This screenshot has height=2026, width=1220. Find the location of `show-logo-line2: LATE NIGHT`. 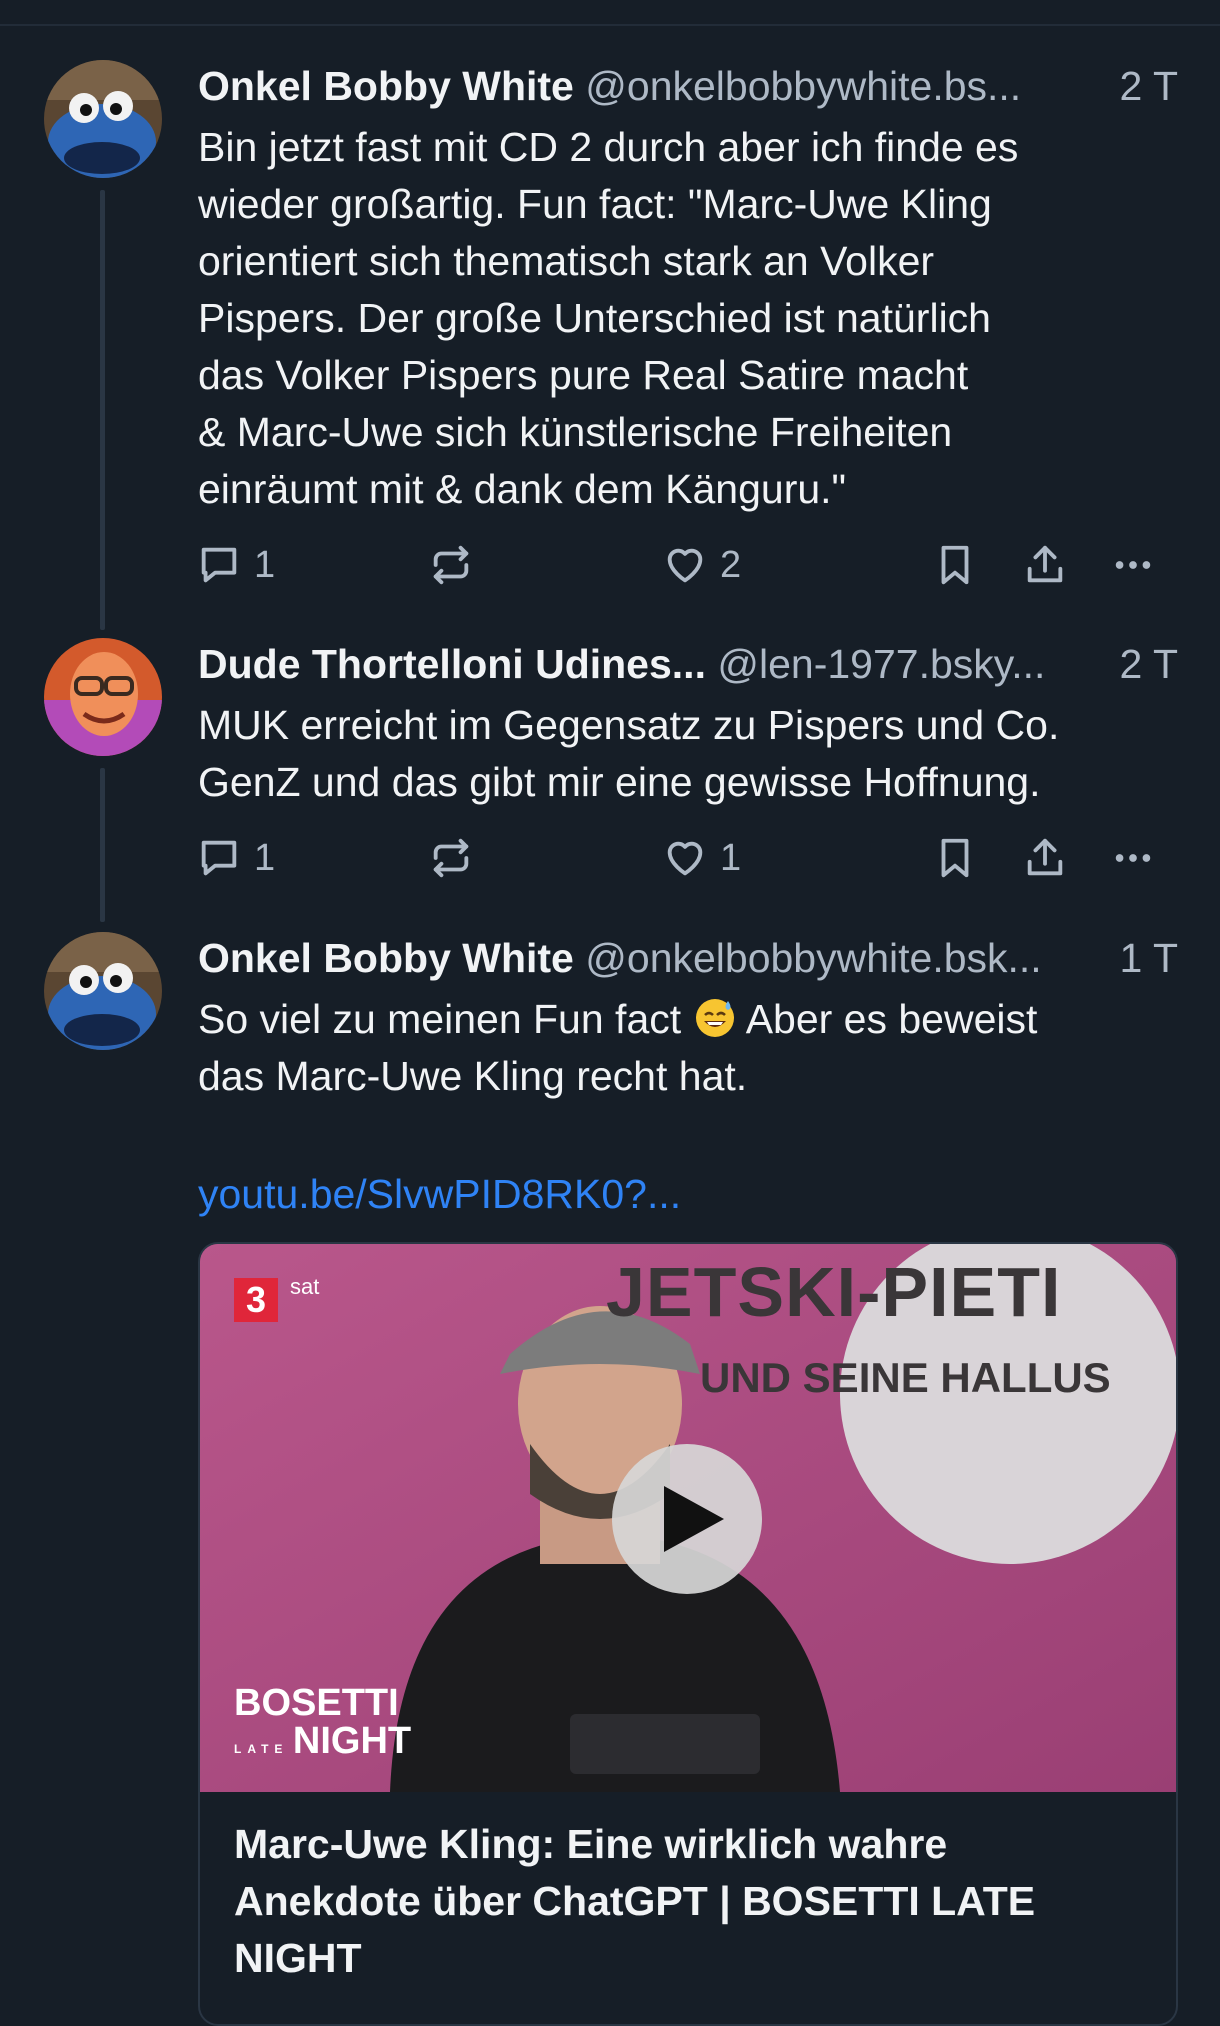

show-logo-line2: LATE NIGHT is located at coordinates (322, 1741).